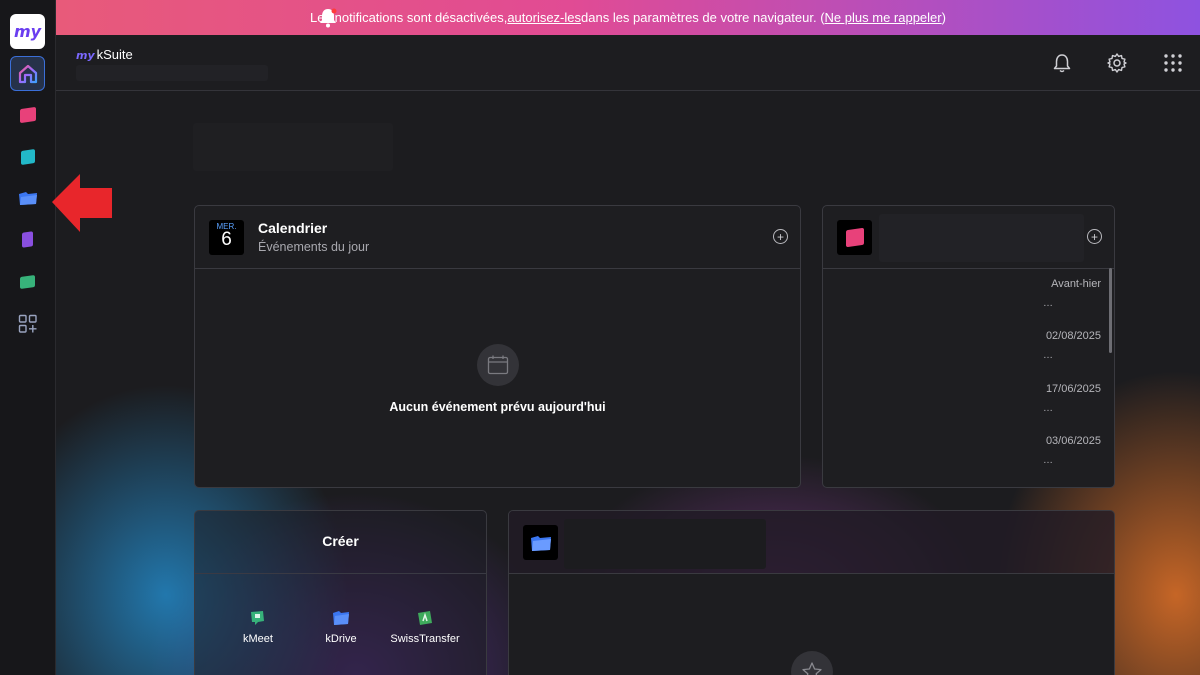 The height and width of the screenshot is (675, 1200). I want to click on mail-cube-icon, so click(854, 237).